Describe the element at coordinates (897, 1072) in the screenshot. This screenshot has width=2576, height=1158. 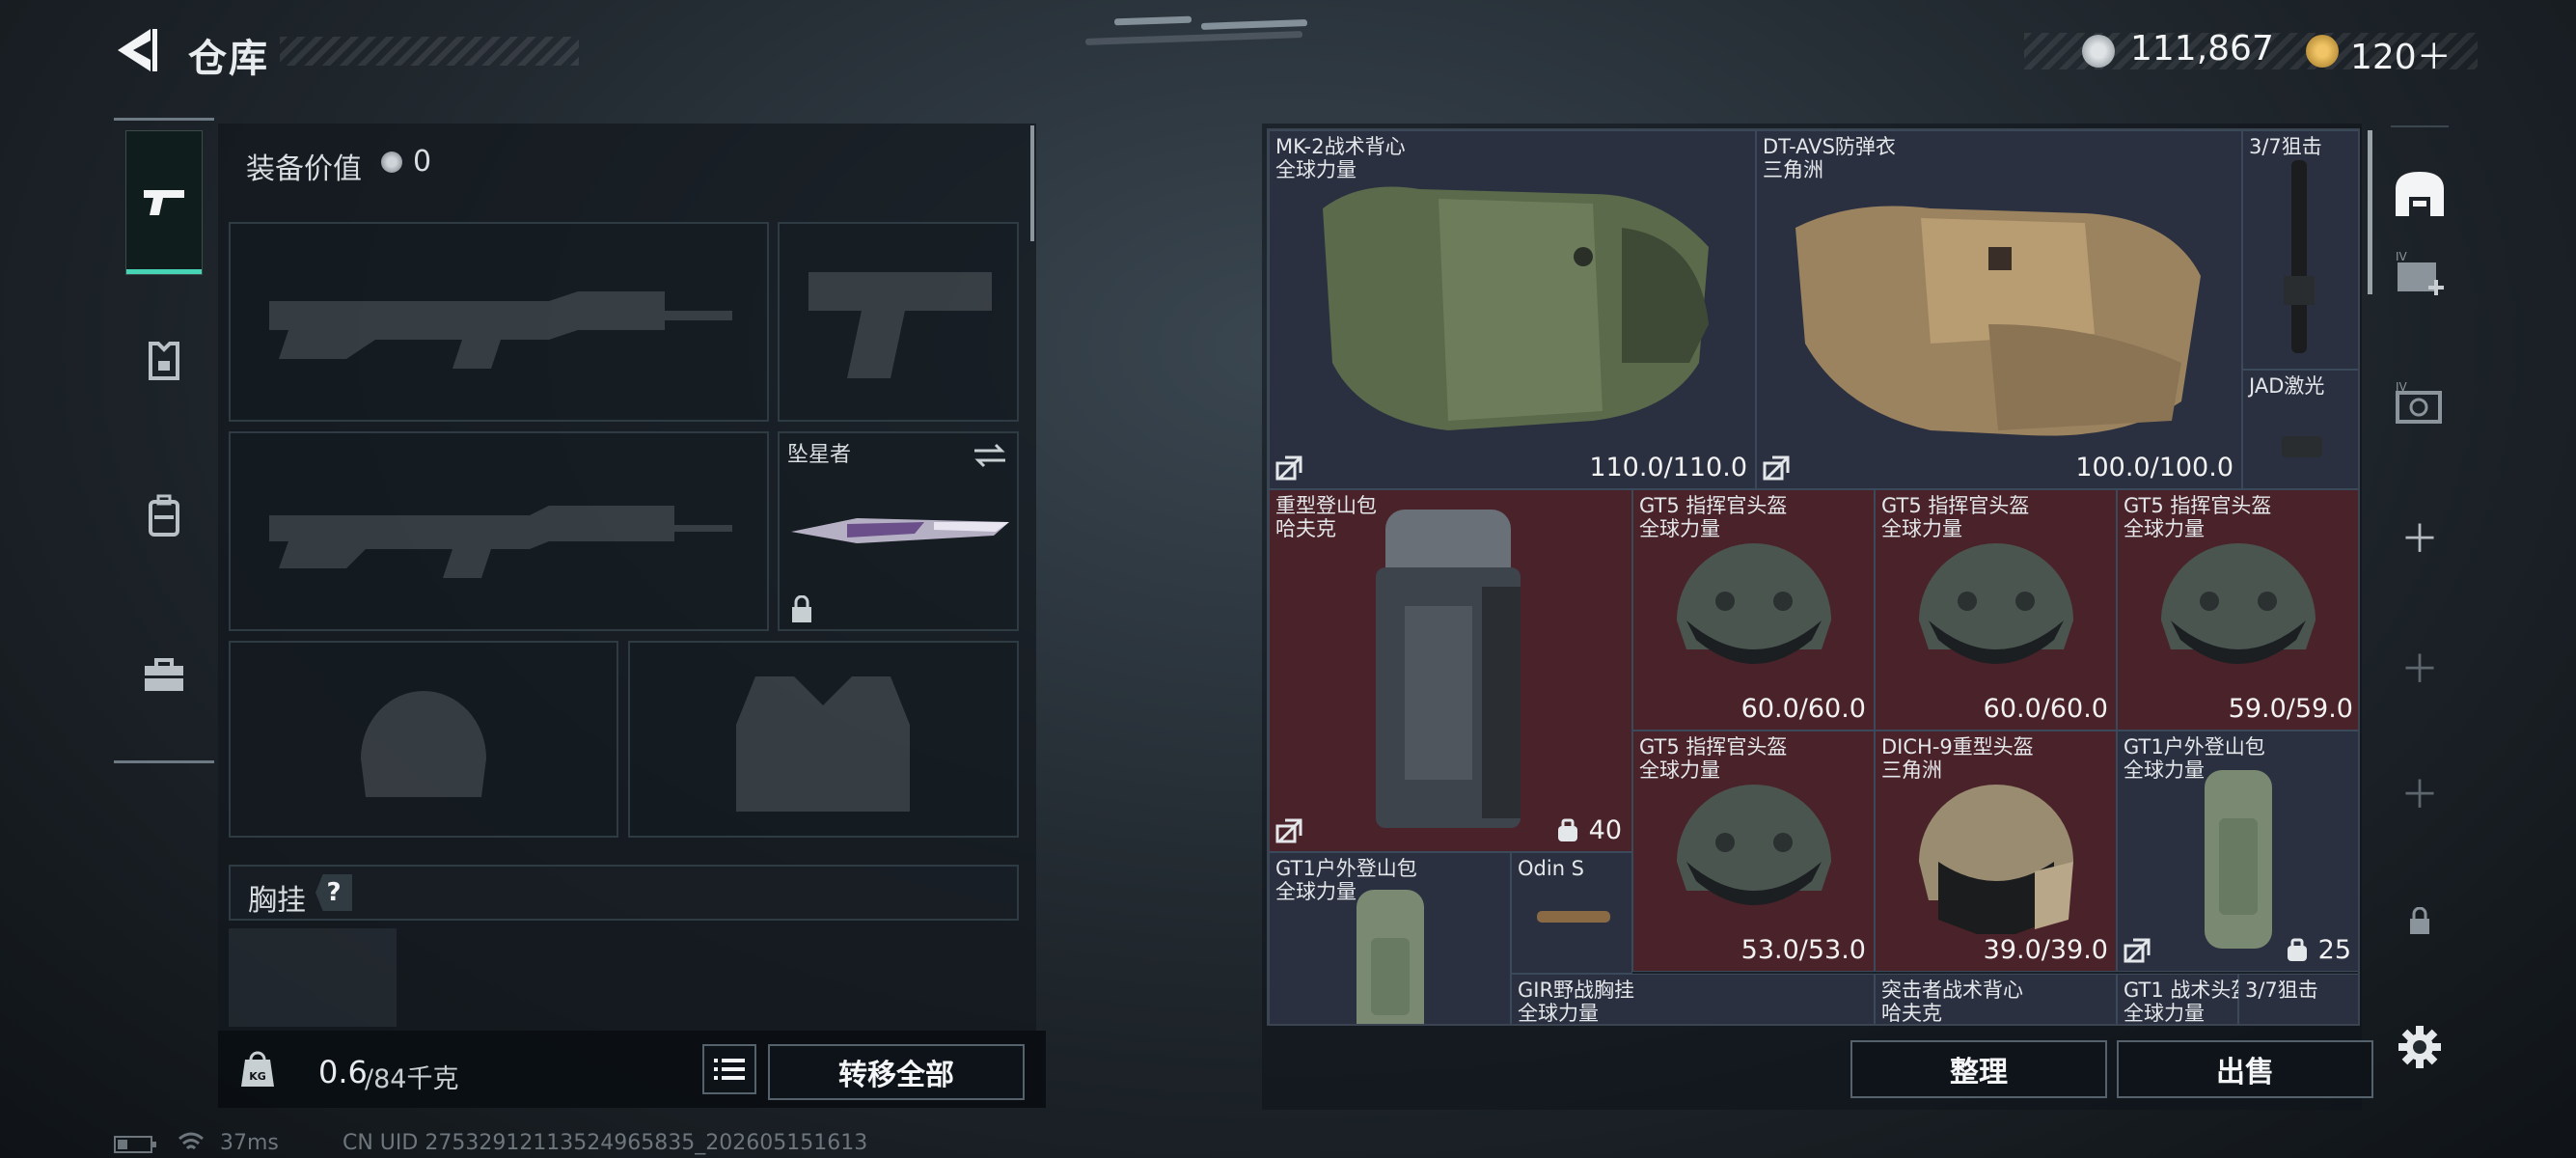
I see `transfer-all-button: 转移全部` at that location.